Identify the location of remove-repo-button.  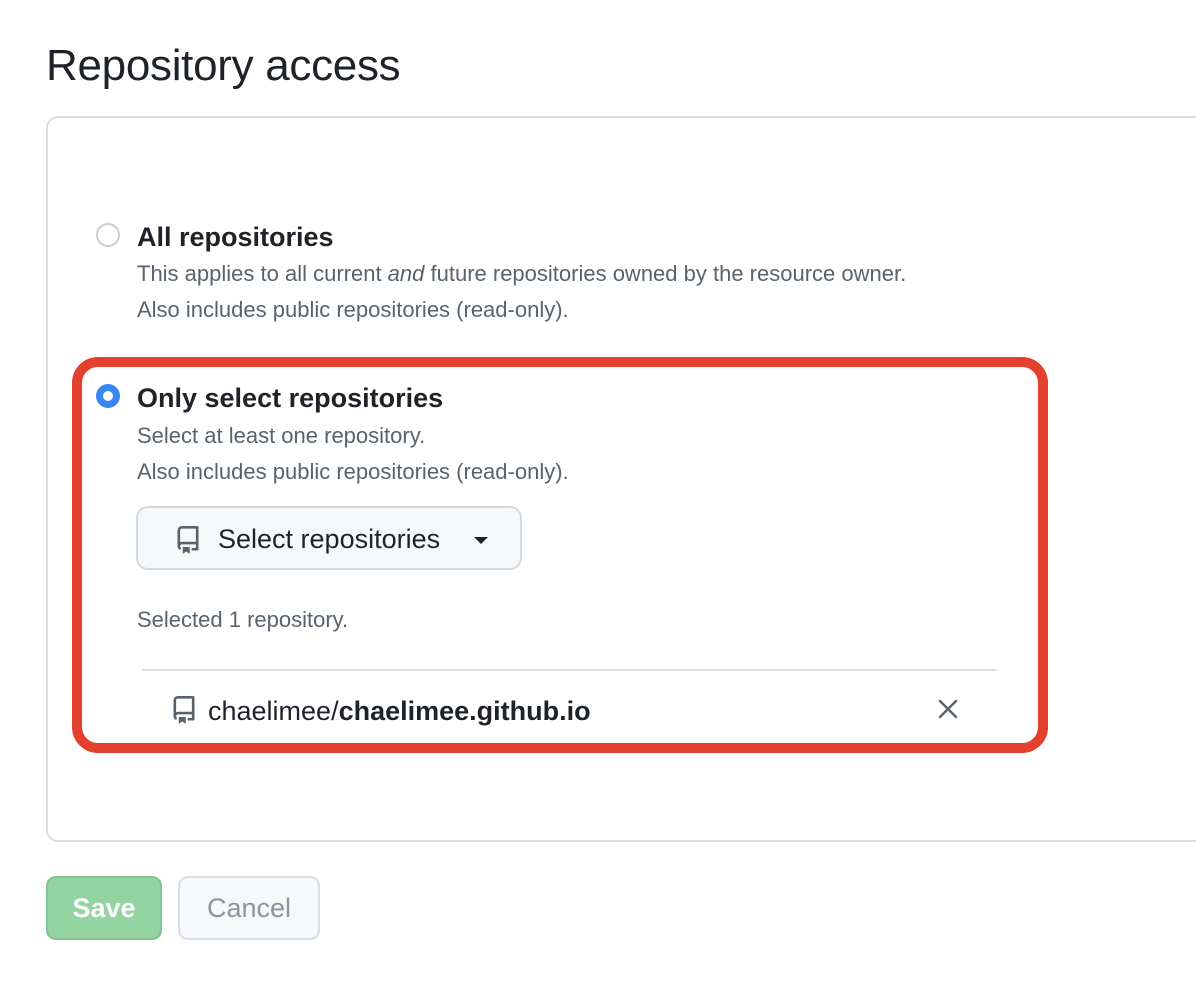
(948, 709).